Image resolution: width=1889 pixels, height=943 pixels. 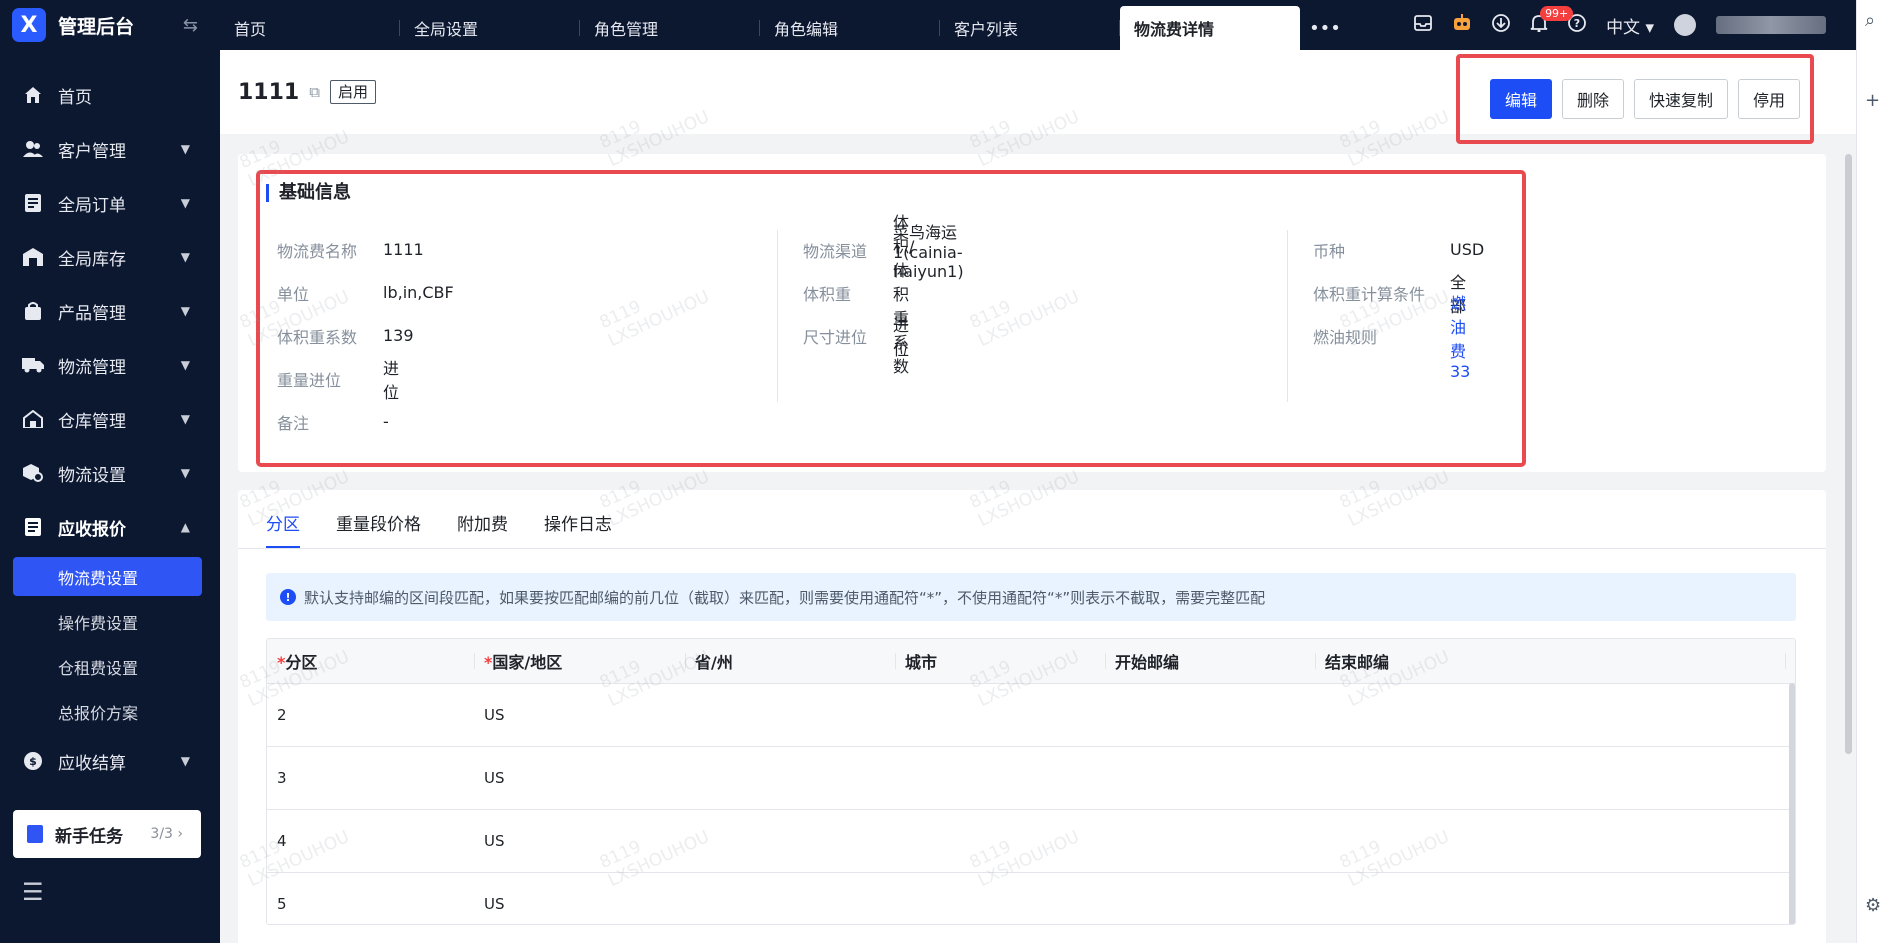 What do you see at coordinates (490, 28) in the screenshot?
I see `tab-global-settings: 全局设置` at bounding box center [490, 28].